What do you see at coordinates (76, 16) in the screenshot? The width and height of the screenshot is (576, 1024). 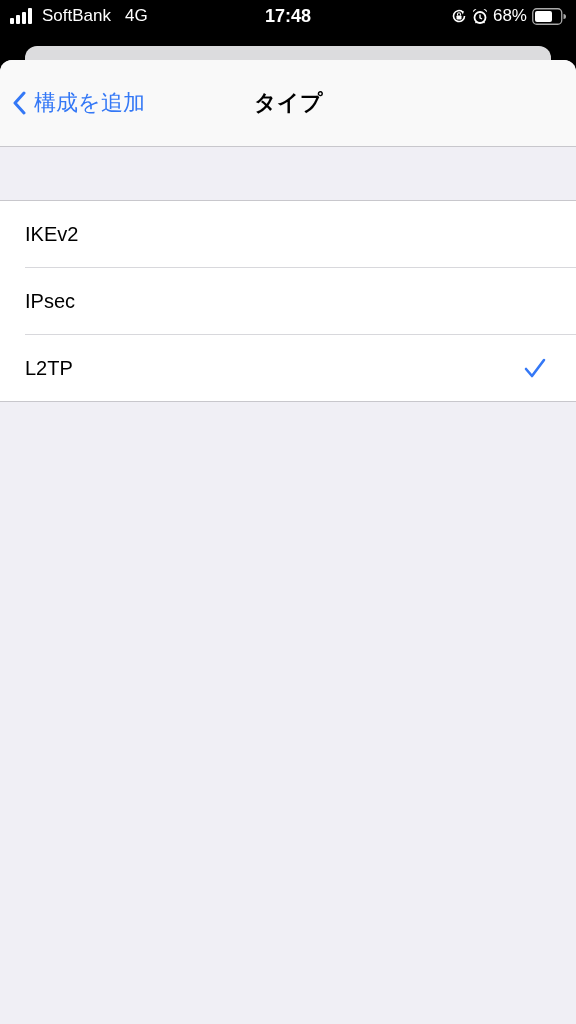 I see `carrier-name: SoftBank` at bounding box center [76, 16].